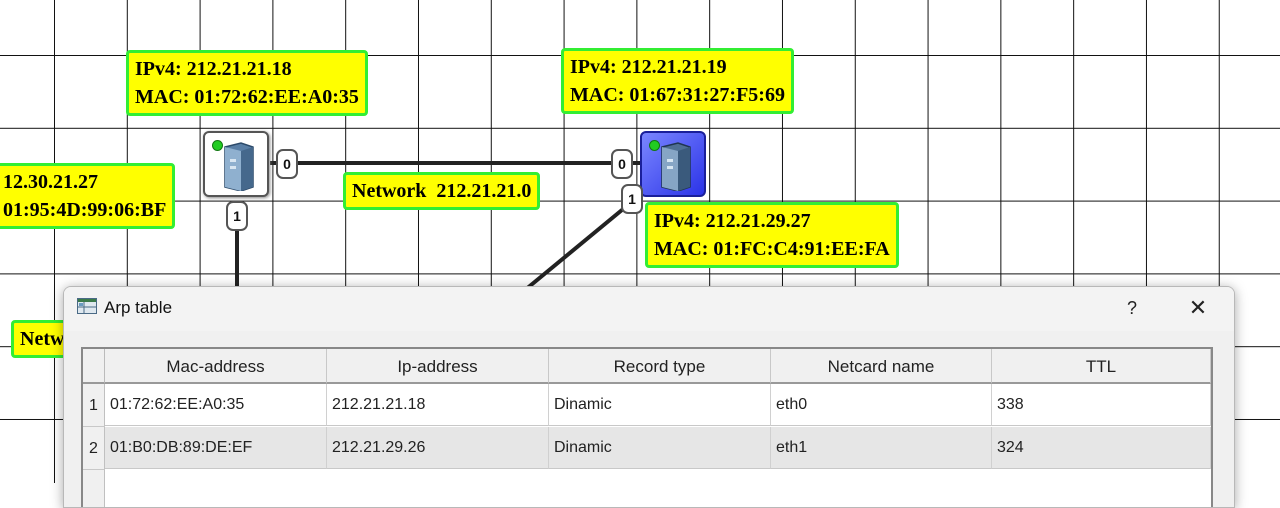 This screenshot has width=1280, height=508. What do you see at coordinates (1101, 366) in the screenshot?
I see `column-header-ttl: TTL` at bounding box center [1101, 366].